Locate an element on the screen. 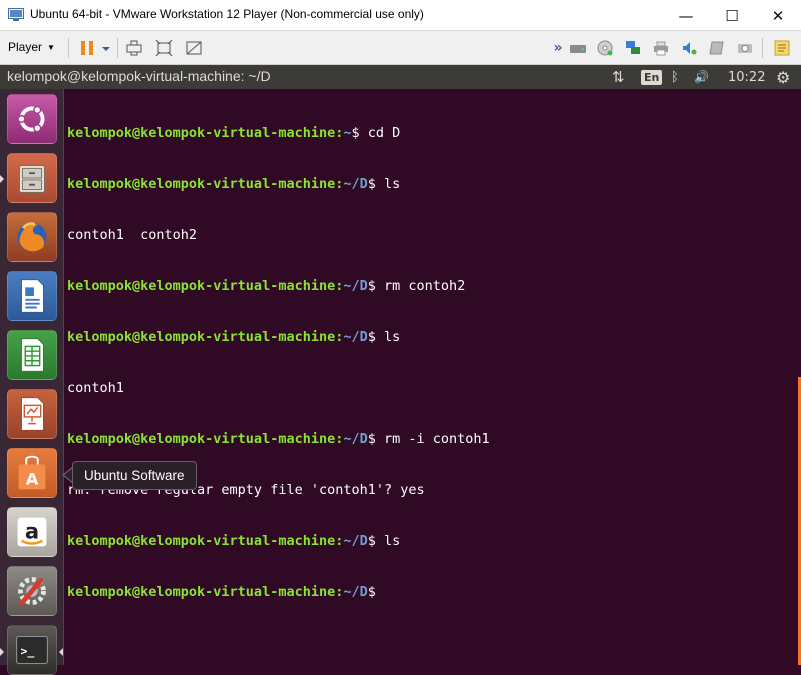 This screenshot has height=675, width=801. launcher-item-files is located at coordinates (32, 178).